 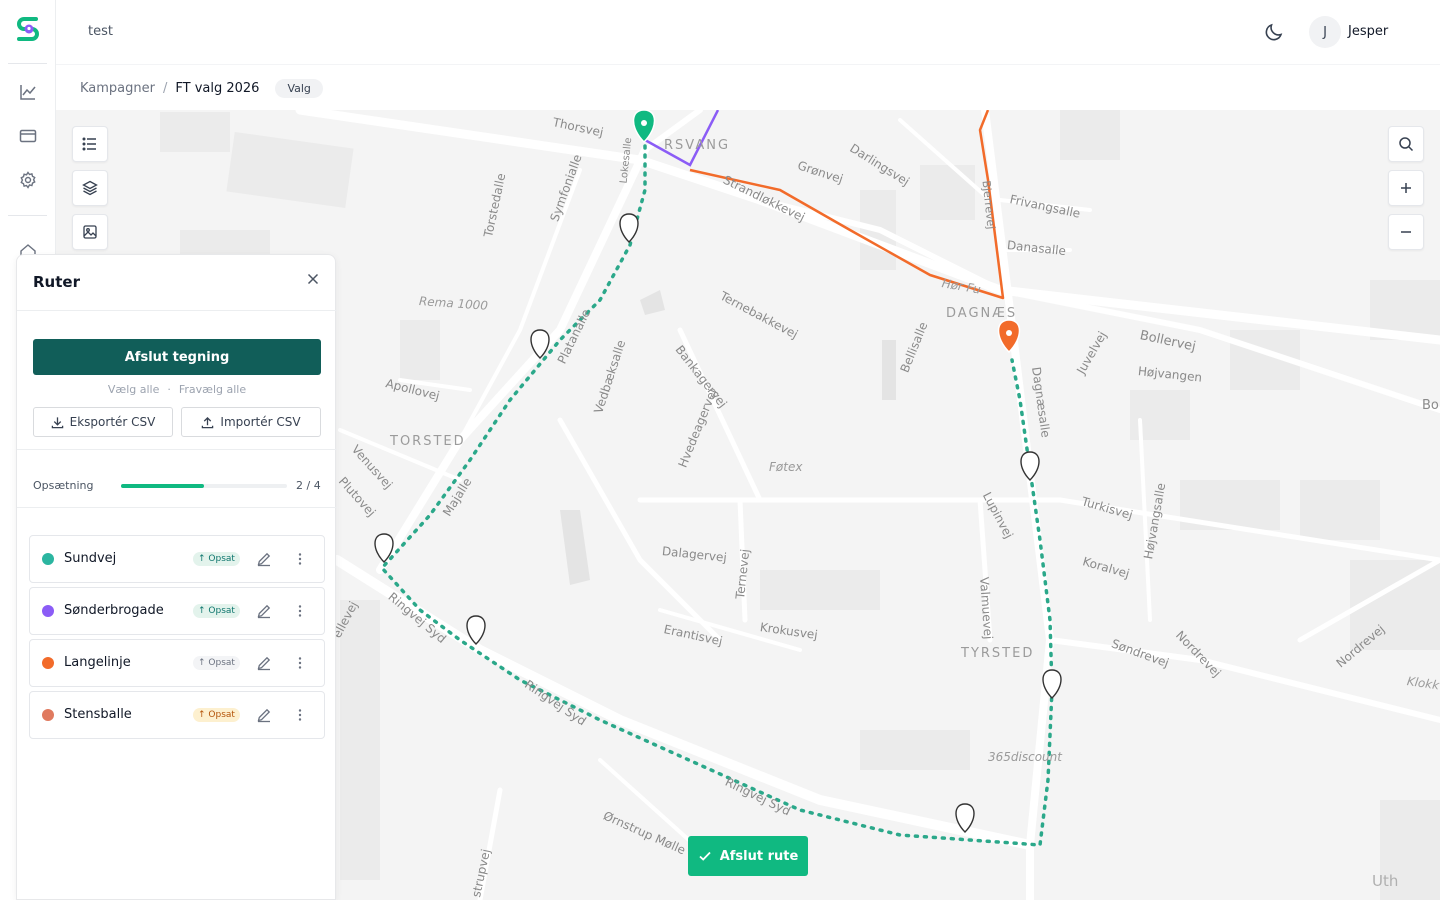 What do you see at coordinates (1368, 31) in the screenshot?
I see `user-name: Jesper` at bounding box center [1368, 31].